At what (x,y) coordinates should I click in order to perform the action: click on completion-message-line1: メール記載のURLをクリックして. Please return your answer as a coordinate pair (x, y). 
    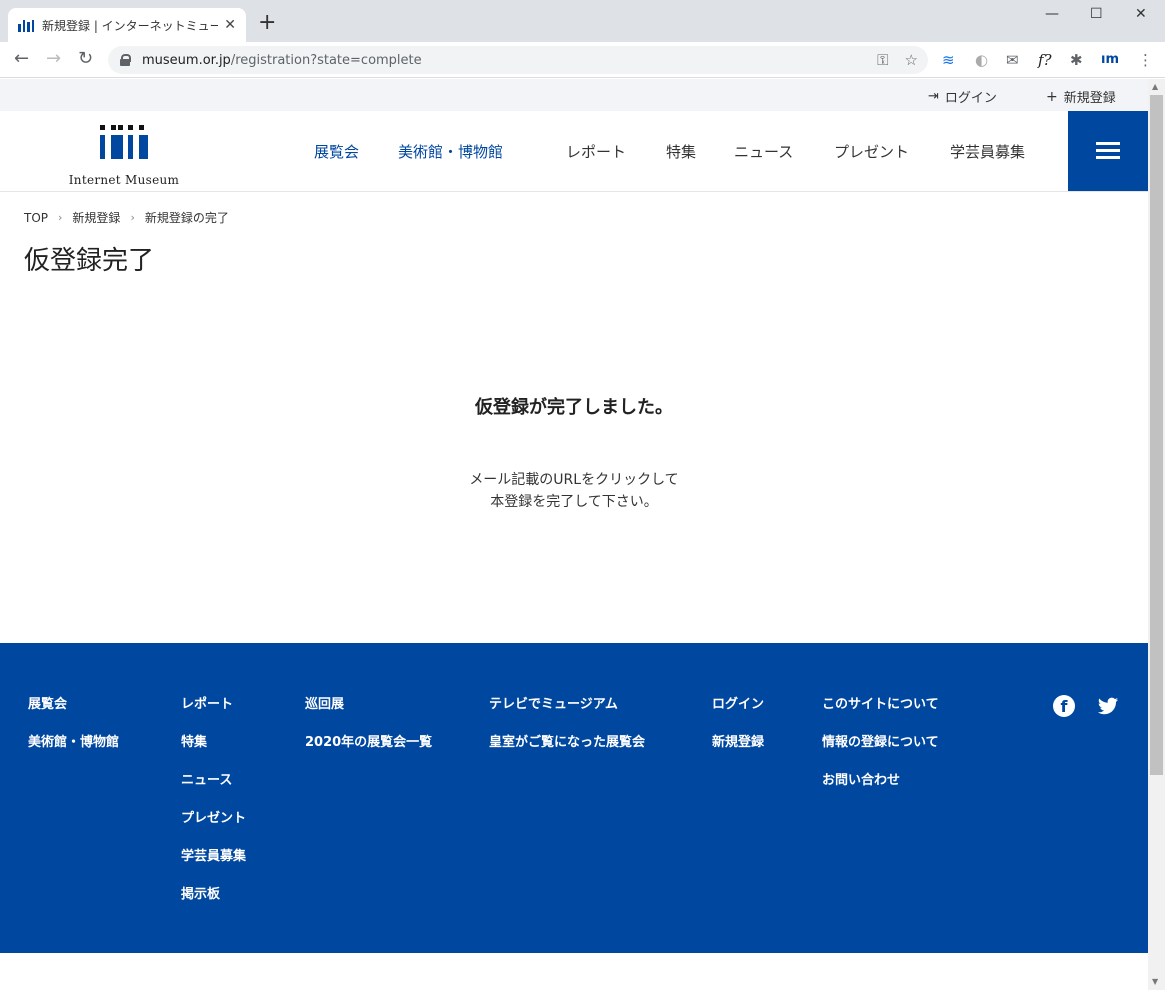
    Looking at the image, I should click on (574, 480).